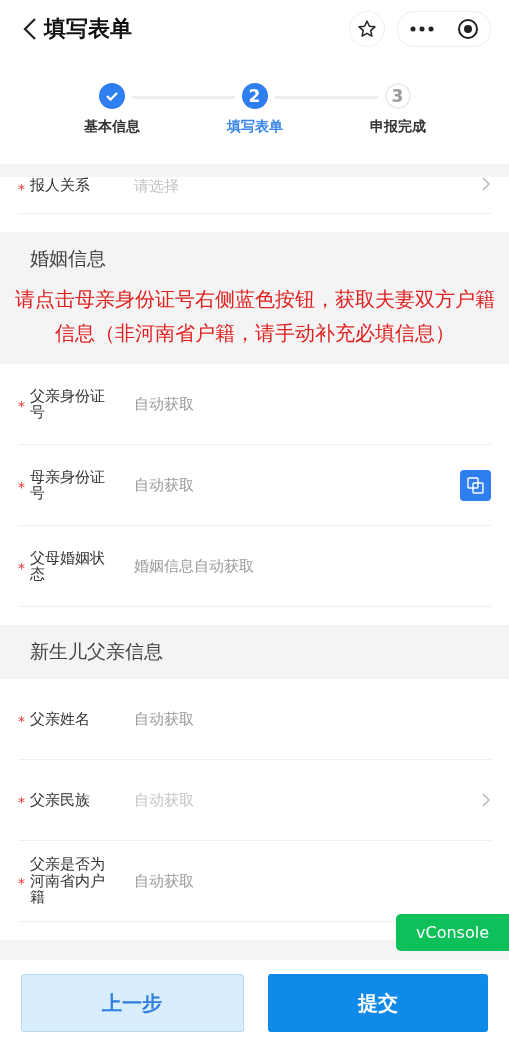 Image resolution: width=509 pixels, height=1043 pixels. What do you see at coordinates (254, 127) in the screenshot?
I see `step-label: 填写表单` at bounding box center [254, 127].